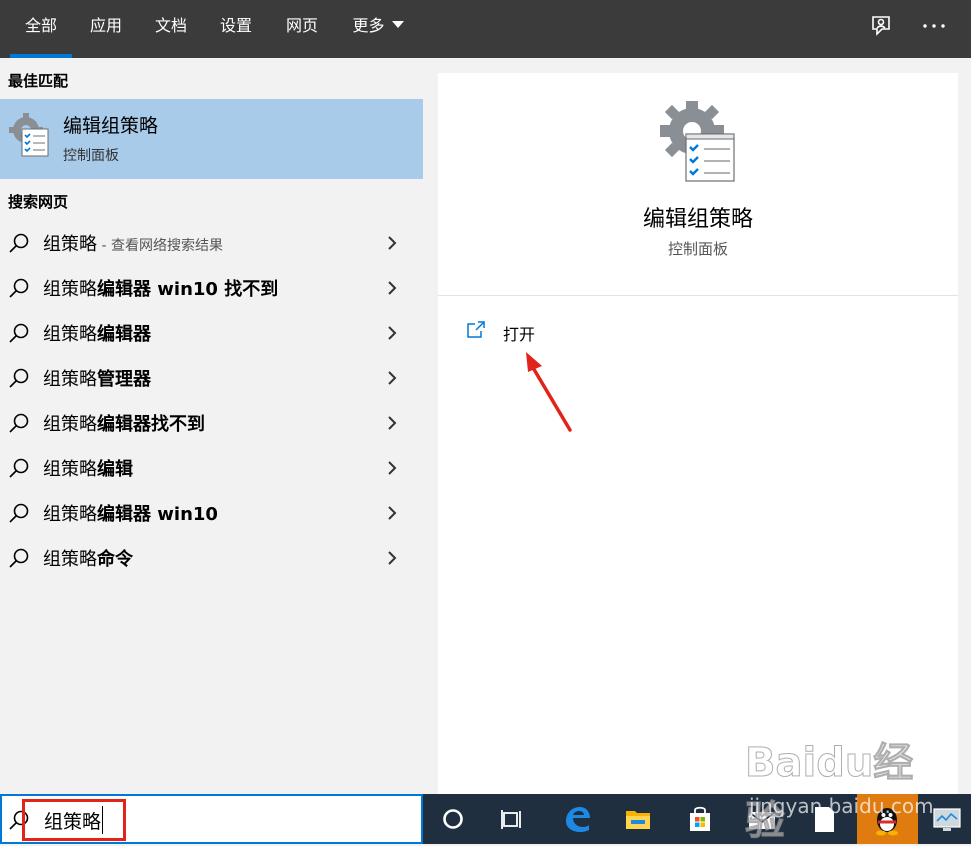 This screenshot has width=971, height=846. Describe the element at coordinates (124, 379) in the screenshot. I see `query-suggestion: 管理器` at that location.